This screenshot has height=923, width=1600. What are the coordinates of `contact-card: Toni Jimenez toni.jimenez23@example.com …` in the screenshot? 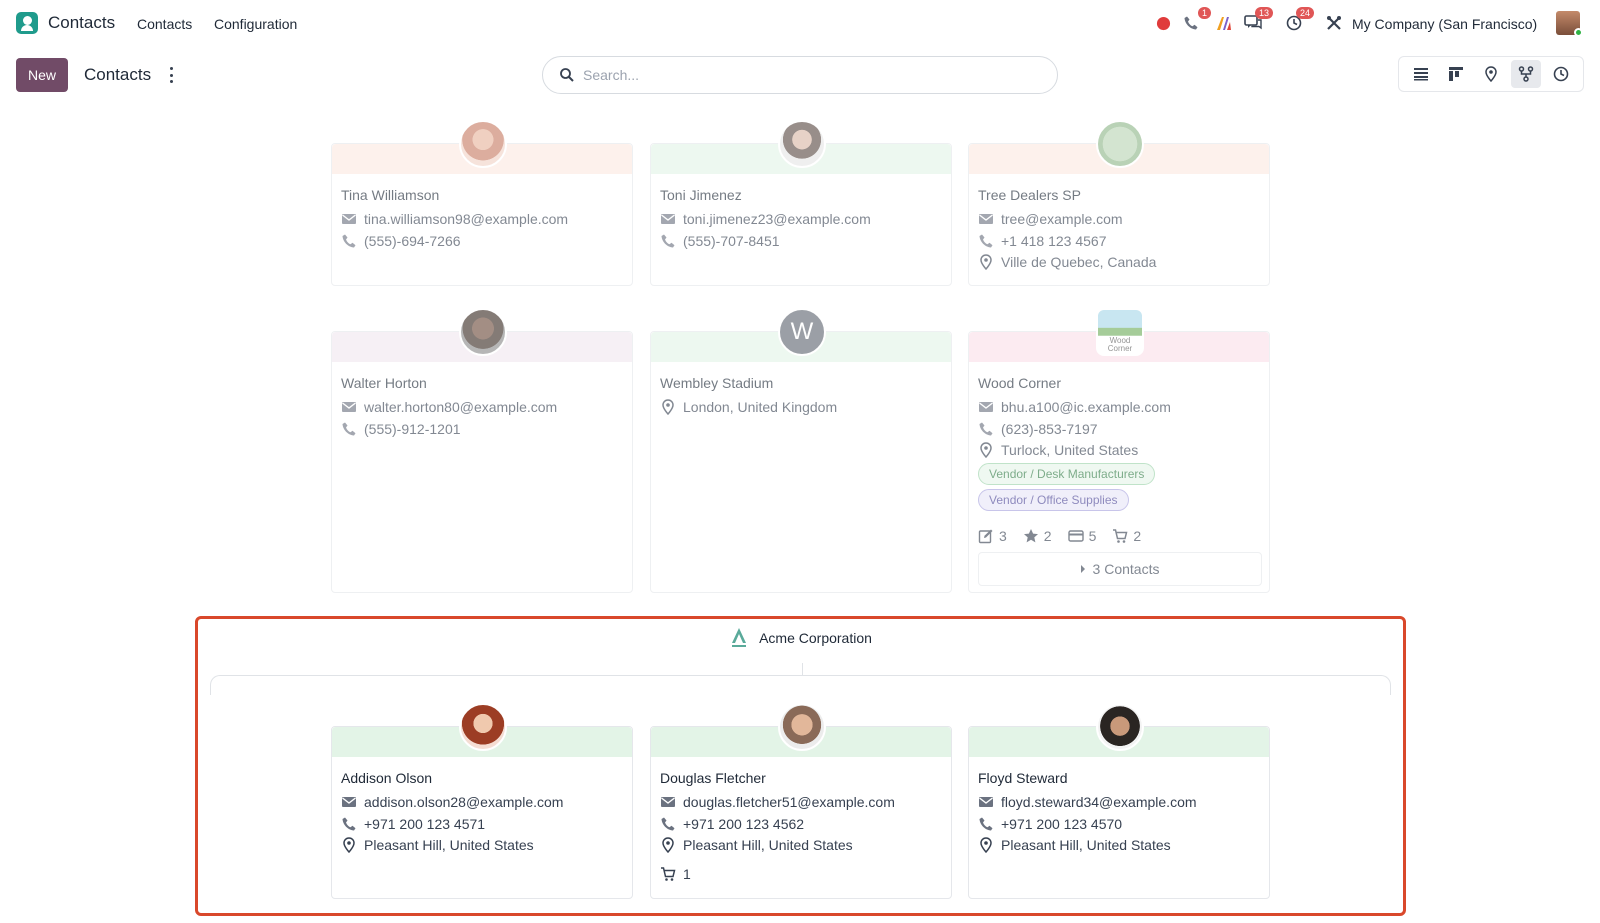 It's located at (801, 203).